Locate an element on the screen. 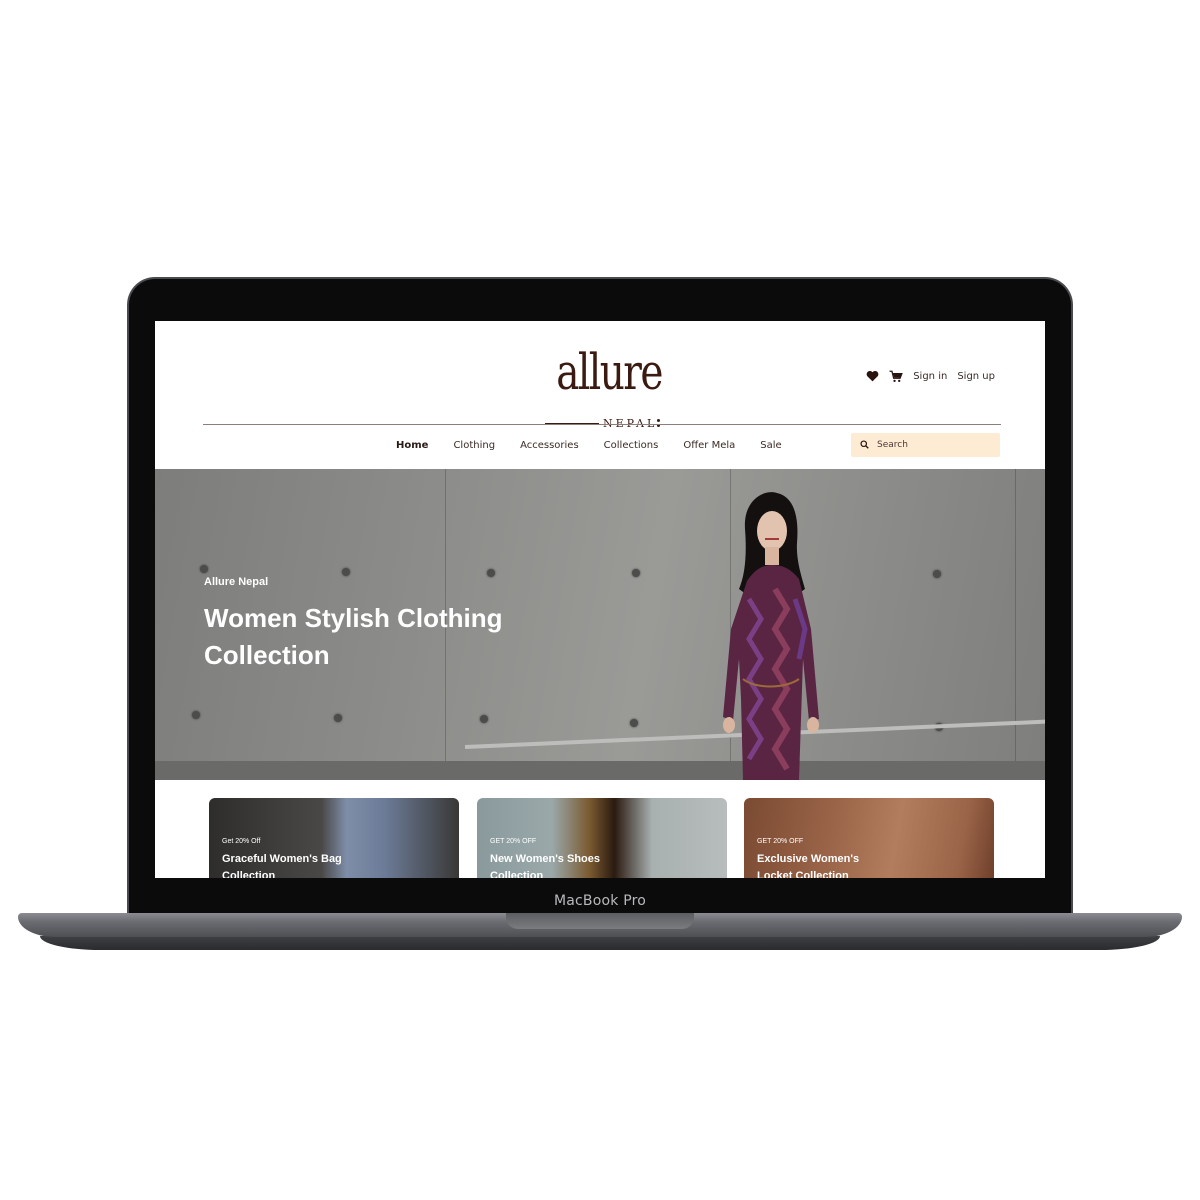  nav-item-sale: Sale is located at coordinates (770, 445).